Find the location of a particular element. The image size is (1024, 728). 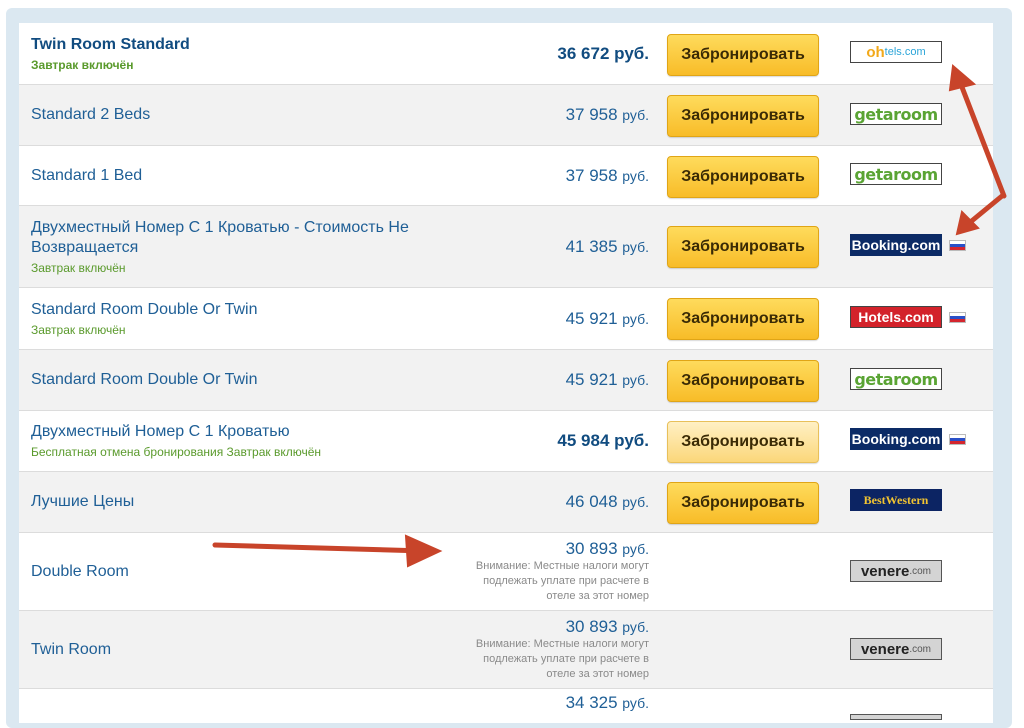

price: 36 672 руб. is located at coordinates (603, 53).